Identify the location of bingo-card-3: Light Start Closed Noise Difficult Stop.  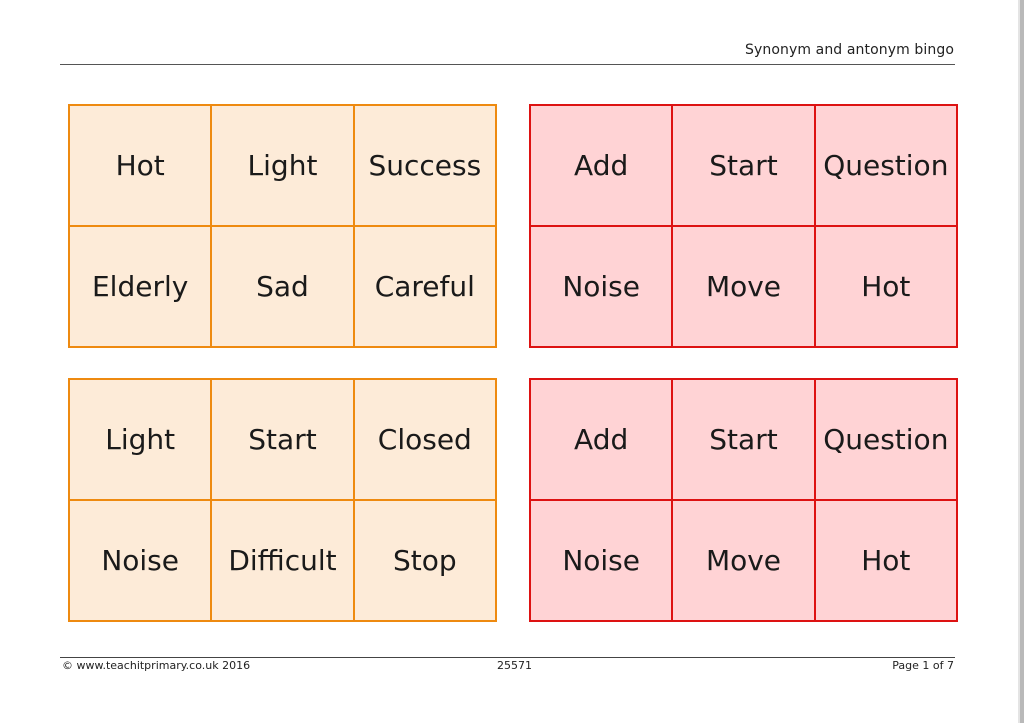
(282, 500).